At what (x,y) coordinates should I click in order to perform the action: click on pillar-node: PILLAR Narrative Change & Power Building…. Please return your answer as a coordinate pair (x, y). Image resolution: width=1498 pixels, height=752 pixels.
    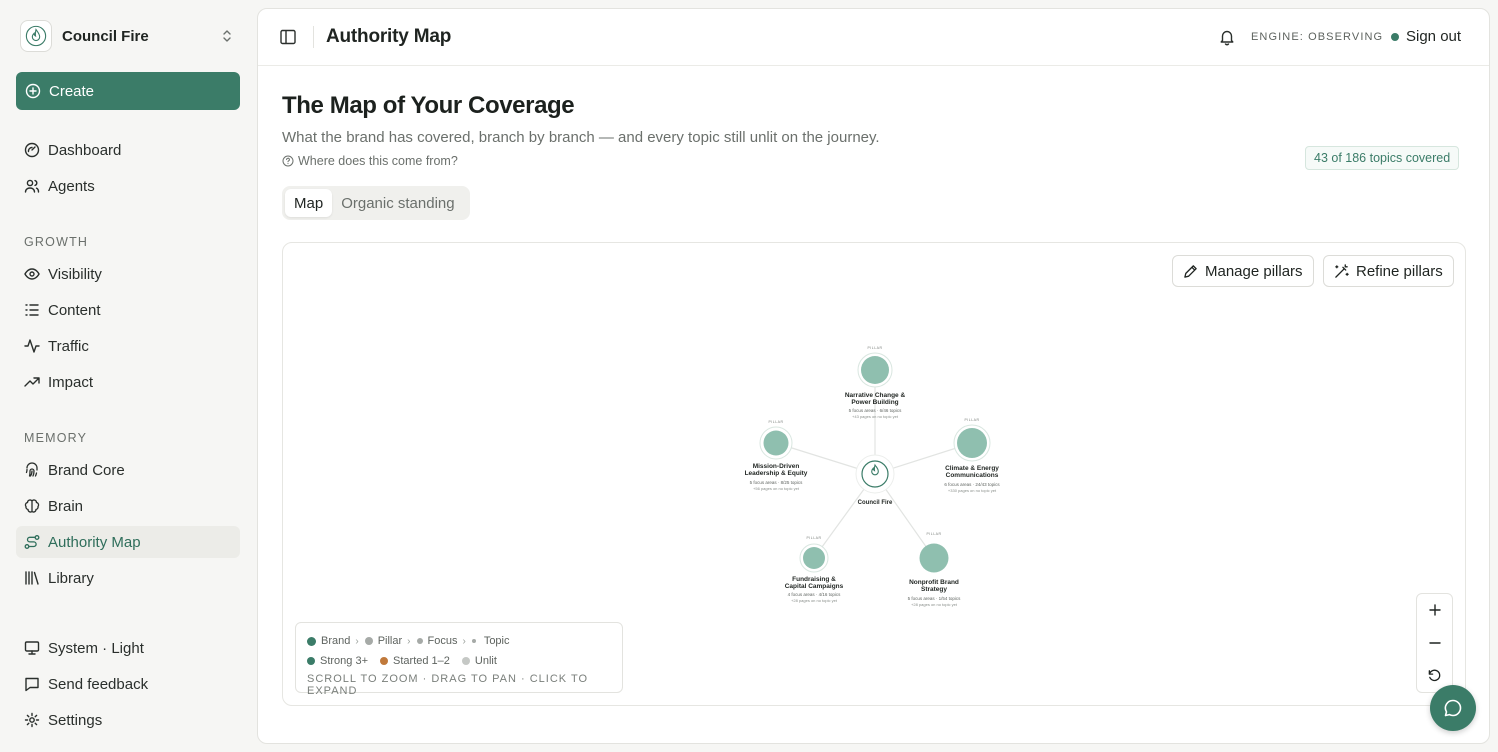
    Looking at the image, I should click on (875, 382).